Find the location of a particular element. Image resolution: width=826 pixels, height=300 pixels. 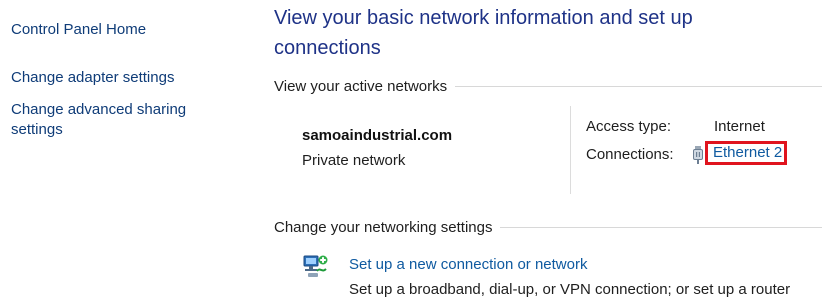

ethernet-2-link: Ethernet 2 is located at coordinates (746, 153).